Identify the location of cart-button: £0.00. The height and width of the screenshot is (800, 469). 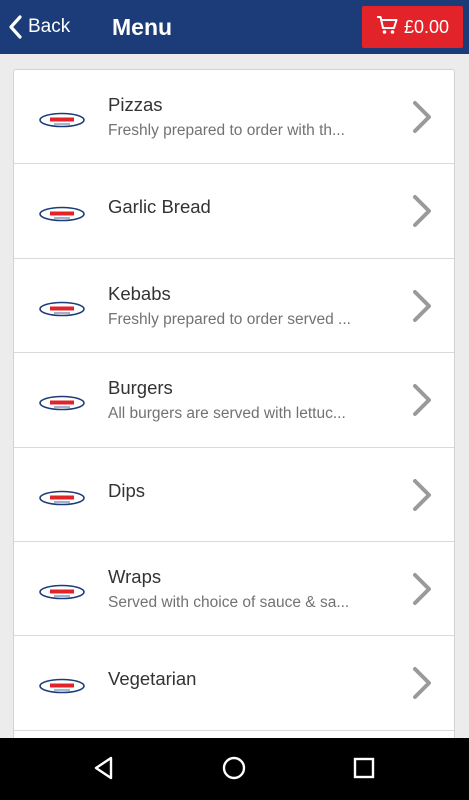
(412, 27).